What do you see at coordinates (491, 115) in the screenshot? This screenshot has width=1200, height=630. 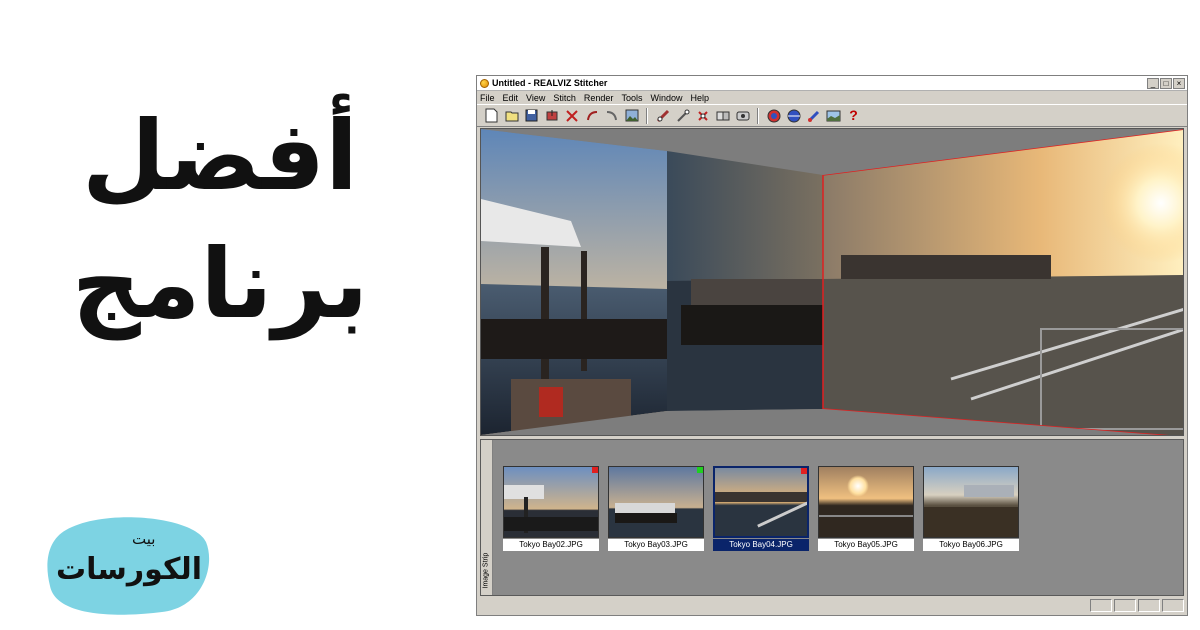 I see `new-file-icon` at bounding box center [491, 115].